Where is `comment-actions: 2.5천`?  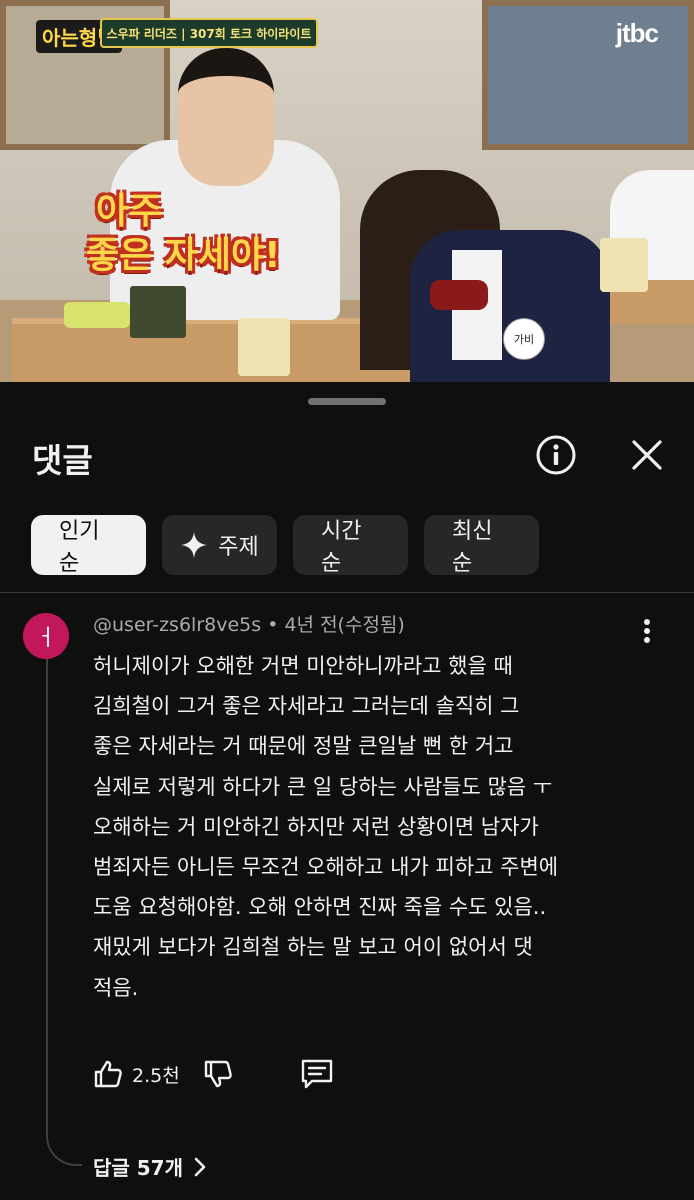
comment-actions: 2.5천 is located at coordinates (213, 1074).